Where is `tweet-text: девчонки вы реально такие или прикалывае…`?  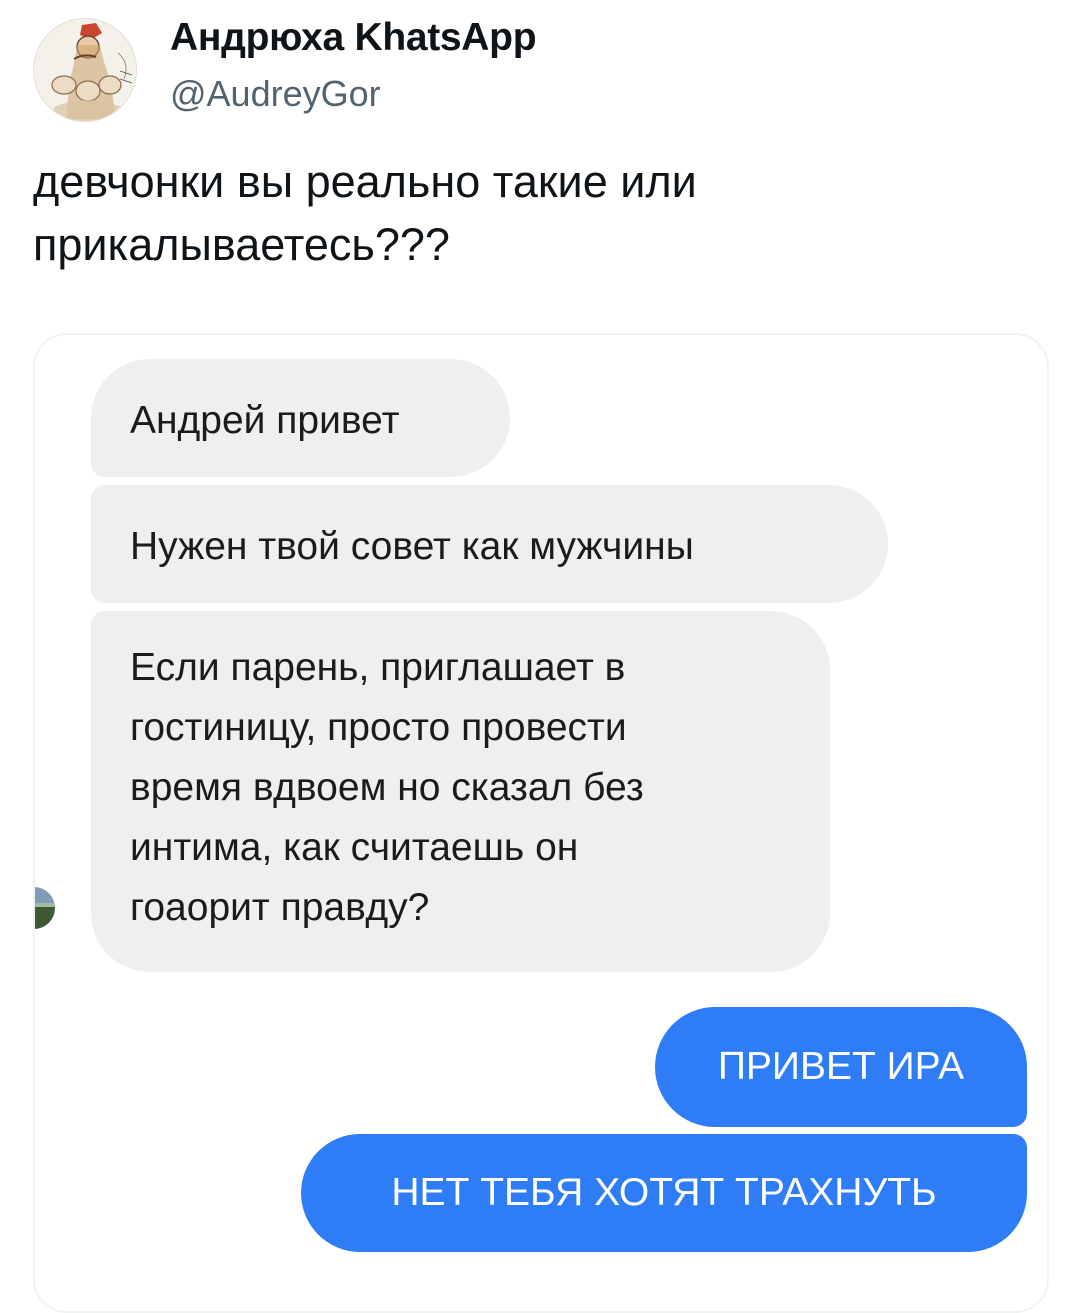
tweet-text: девчонки вы реально такие или прикалывае… is located at coordinates (533, 213).